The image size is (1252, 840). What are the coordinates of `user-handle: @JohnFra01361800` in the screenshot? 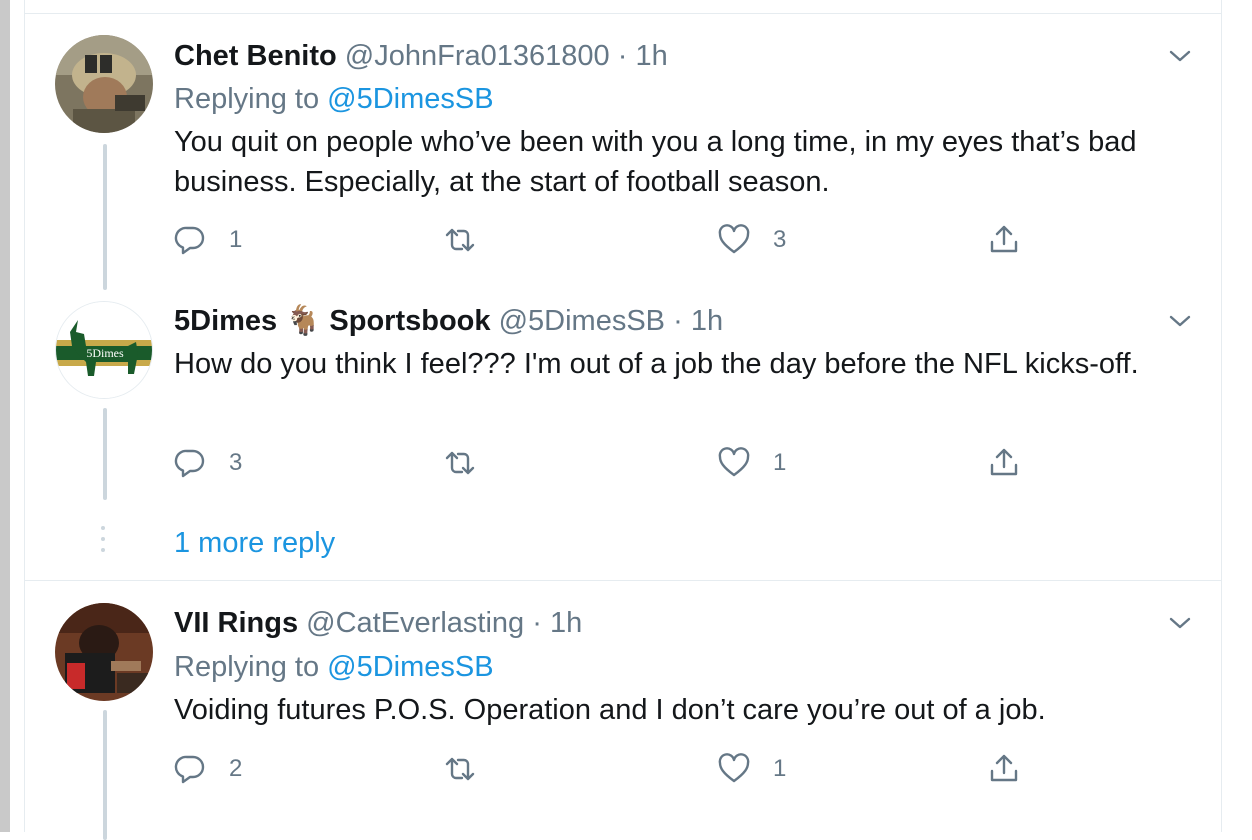 It's located at (477, 56).